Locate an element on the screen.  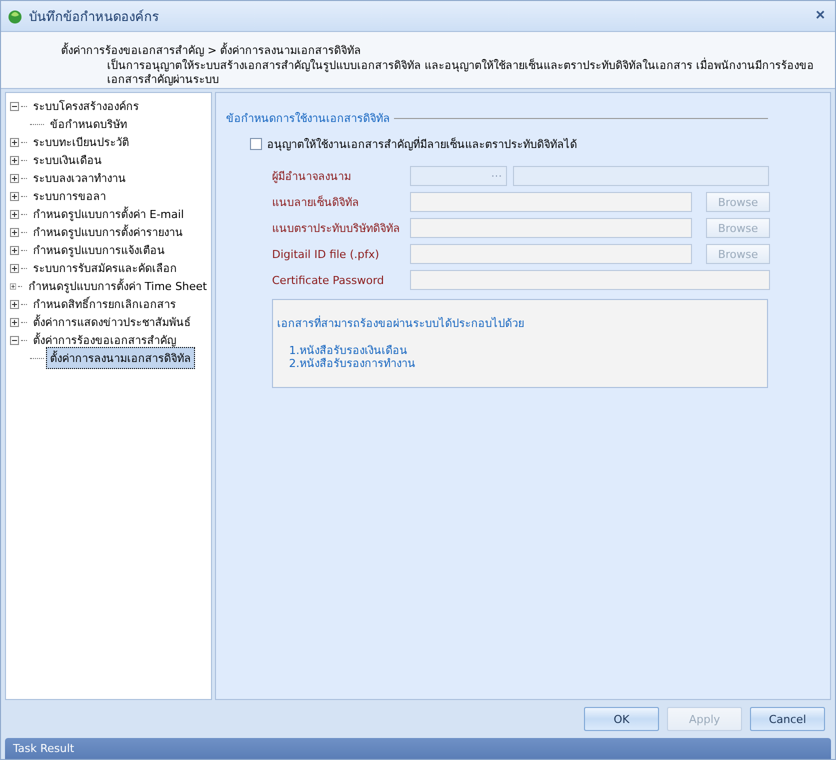
window-title: บันทึกข้อกำหนดองค์กร is located at coordinates (94, 17).